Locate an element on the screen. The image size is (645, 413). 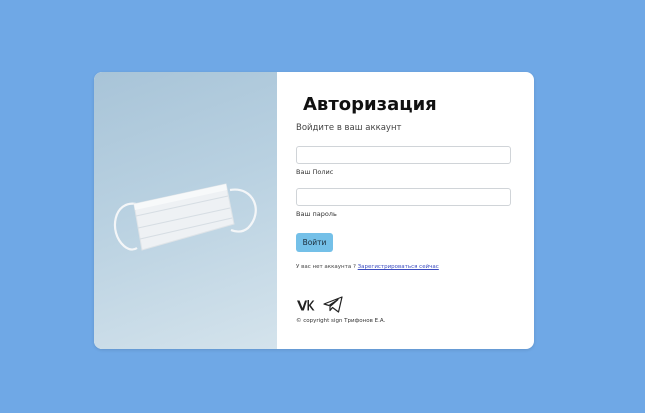
page-subtitle: Войдите в ваш аккаунт is located at coordinates (349, 128).